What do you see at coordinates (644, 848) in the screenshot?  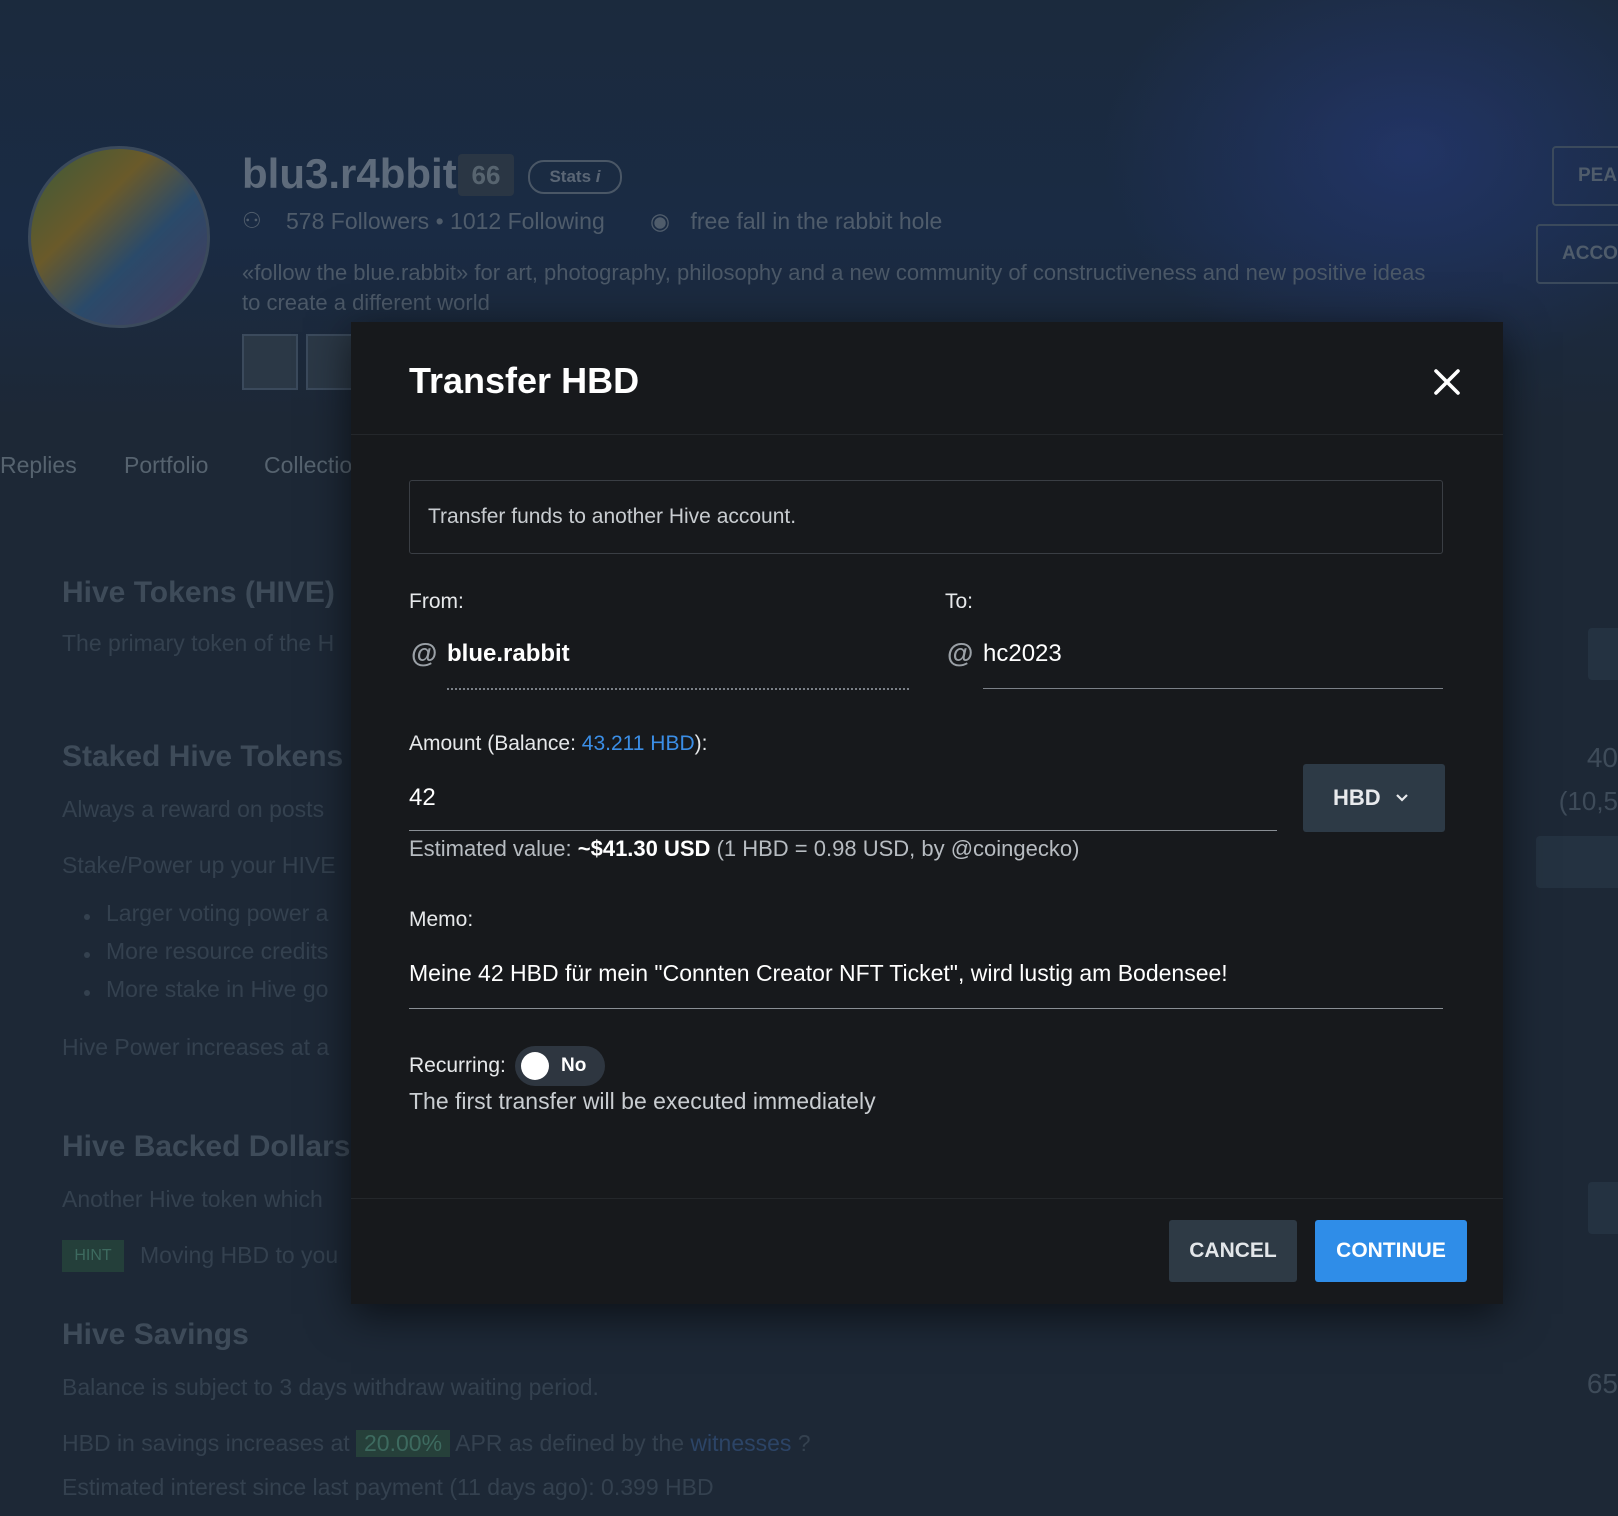 I see `estimated-usd: ~$41.30 USD` at bounding box center [644, 848].